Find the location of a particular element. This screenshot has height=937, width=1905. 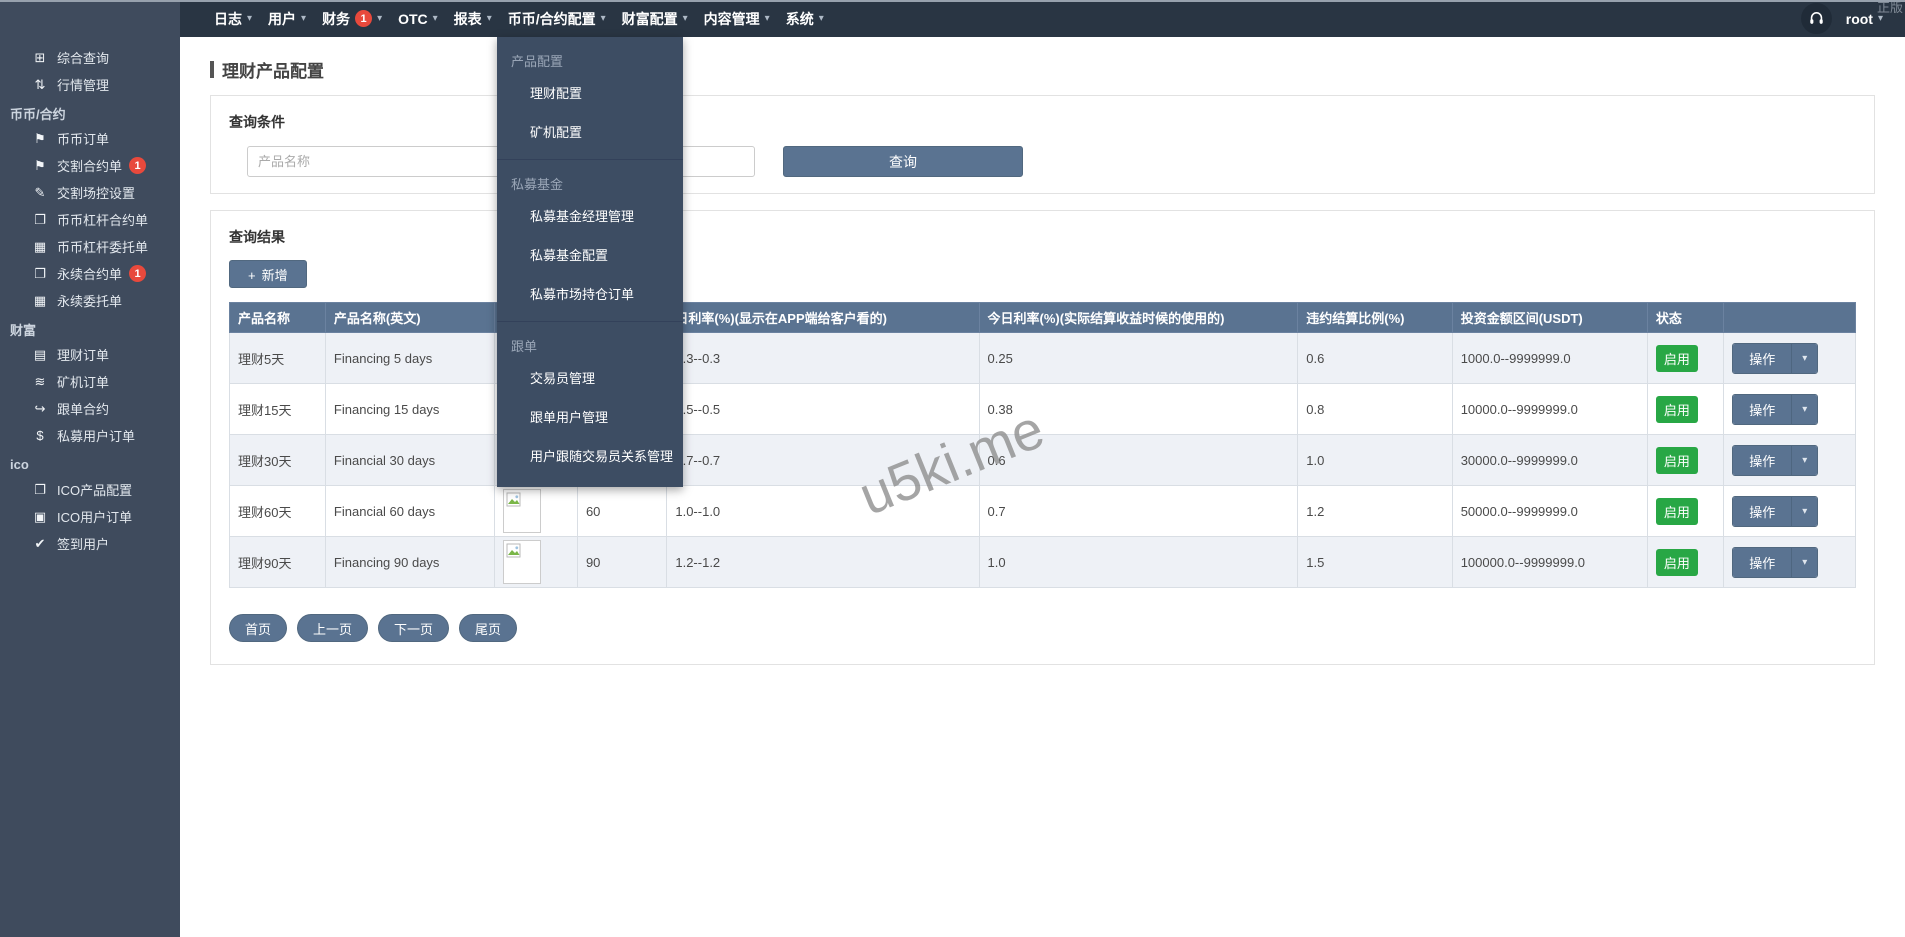

dropdown-item-user-follow-trader-relation-management: 用户跟随交易员关系管理 is located at coordinates (590, 455).